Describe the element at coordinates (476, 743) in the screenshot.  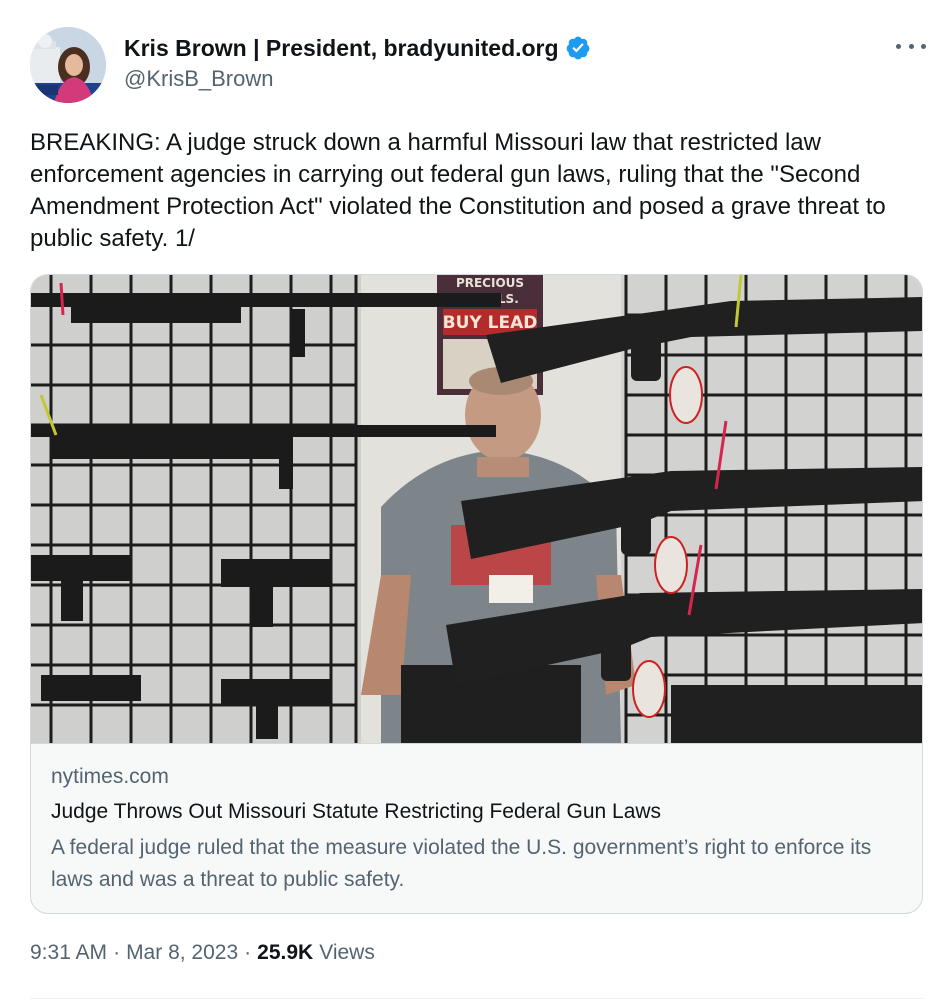
I see `card-divider` at that location.